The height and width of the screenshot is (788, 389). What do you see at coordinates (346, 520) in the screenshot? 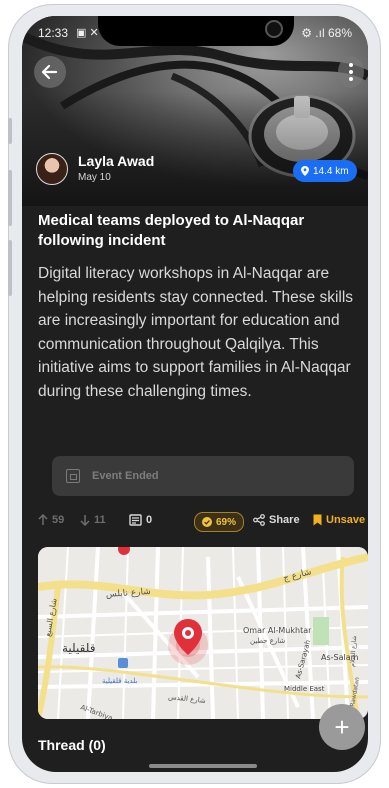
I see `unsave-label: Unsave` at bounding box center [346, 520].